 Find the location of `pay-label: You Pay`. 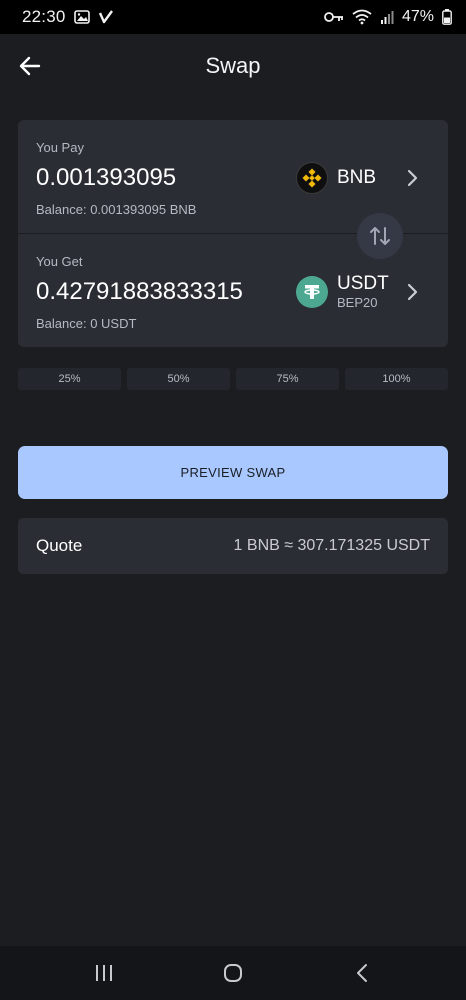

pay-label: You Pay is located at coordinates (60, 147).